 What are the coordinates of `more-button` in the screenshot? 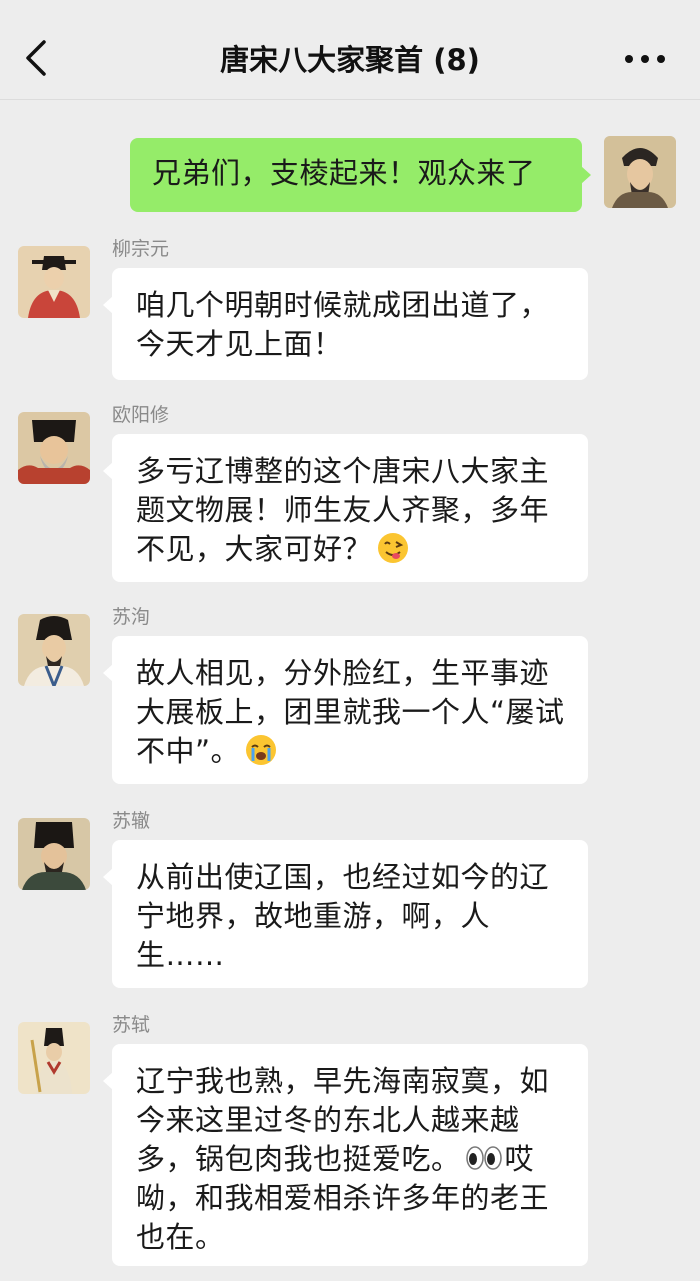 It's located at (645, 59).